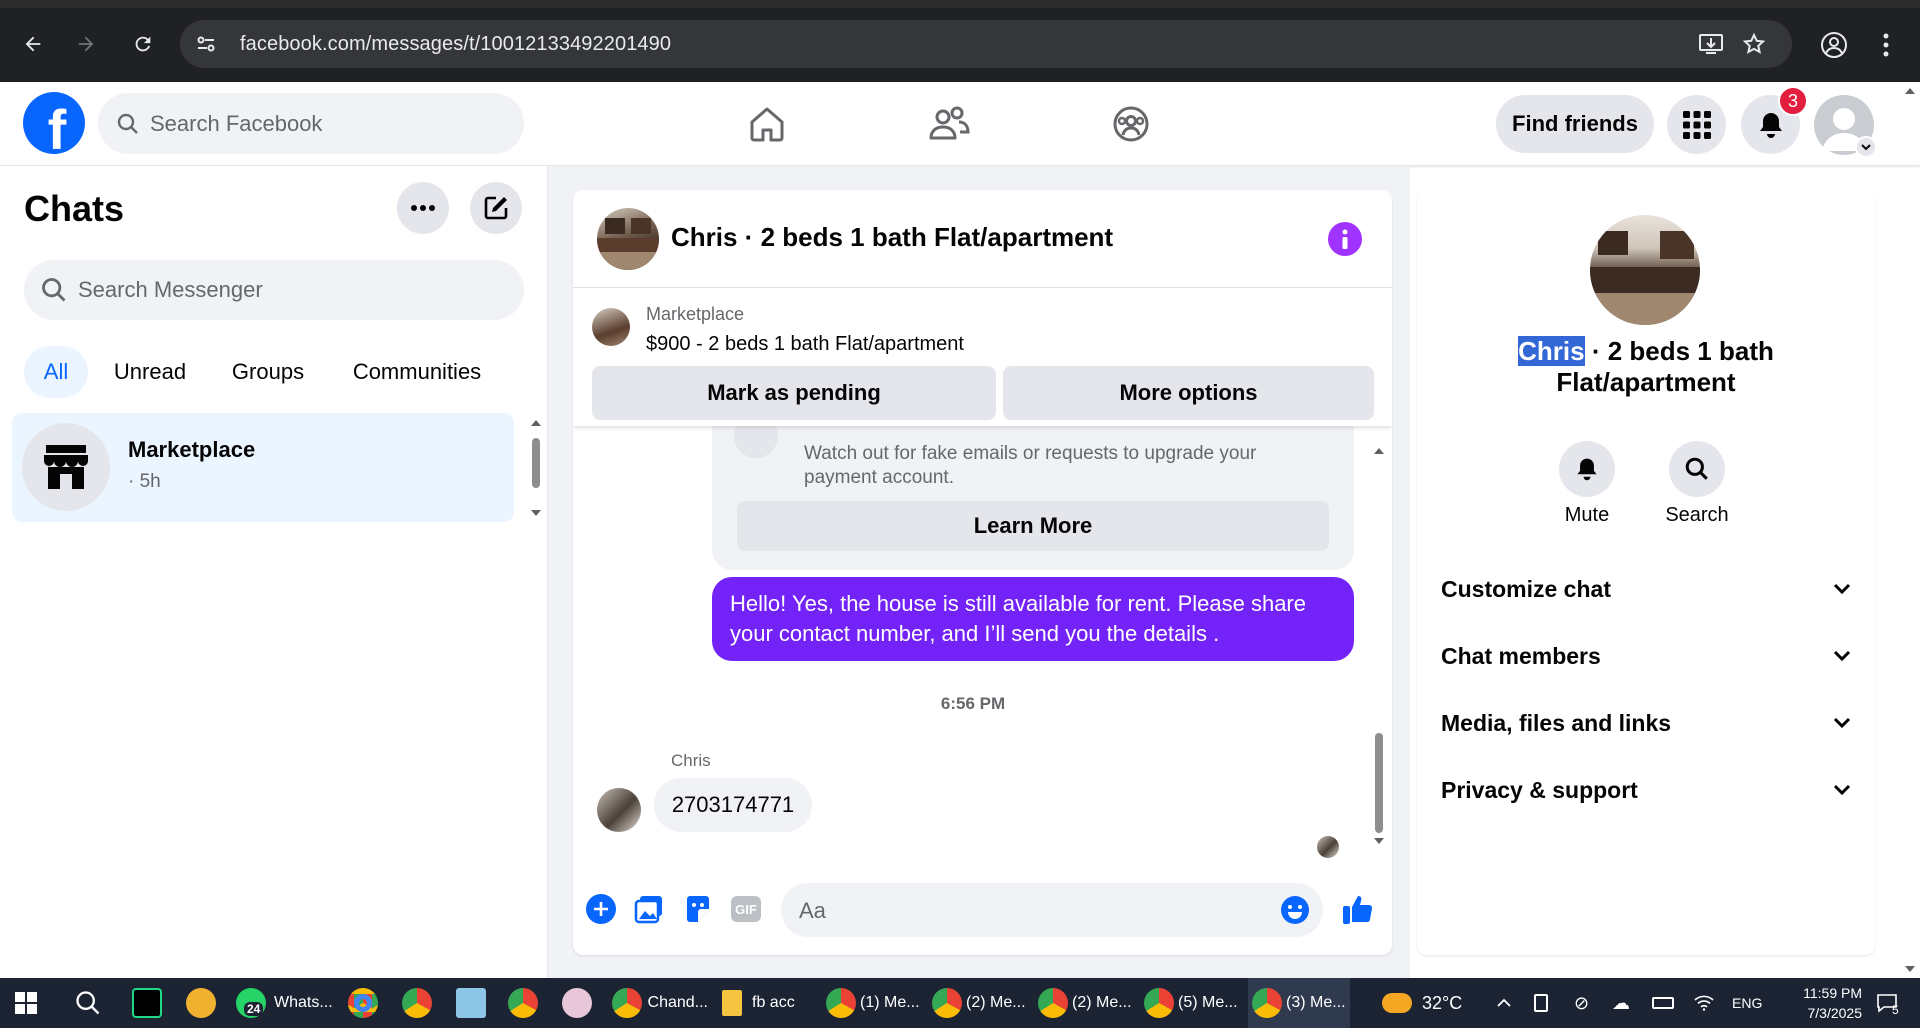 This screenshot has height=1028, width=1920. I want to click on show-hidden-icons-button, so click(1504, 1003).